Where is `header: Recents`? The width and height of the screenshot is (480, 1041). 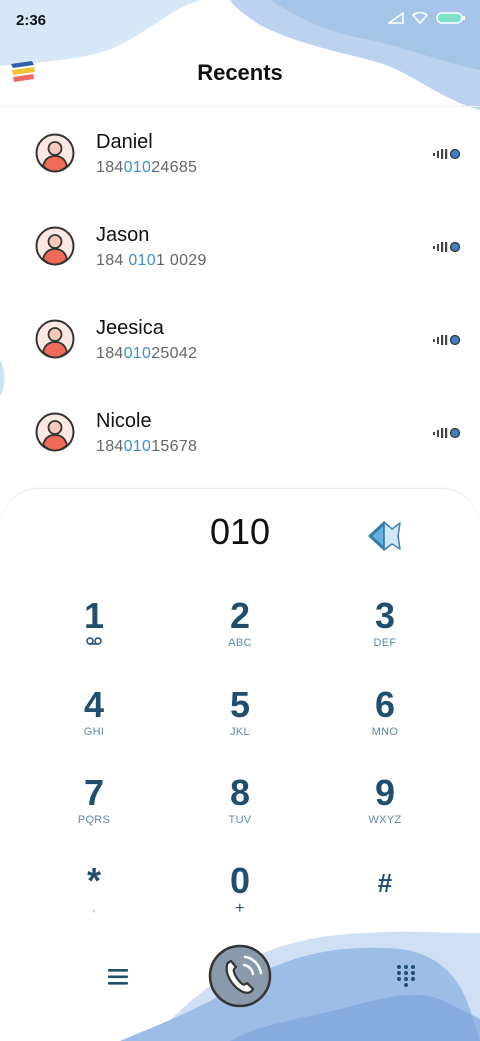 header: Recents is located at coordinates (240, 75).